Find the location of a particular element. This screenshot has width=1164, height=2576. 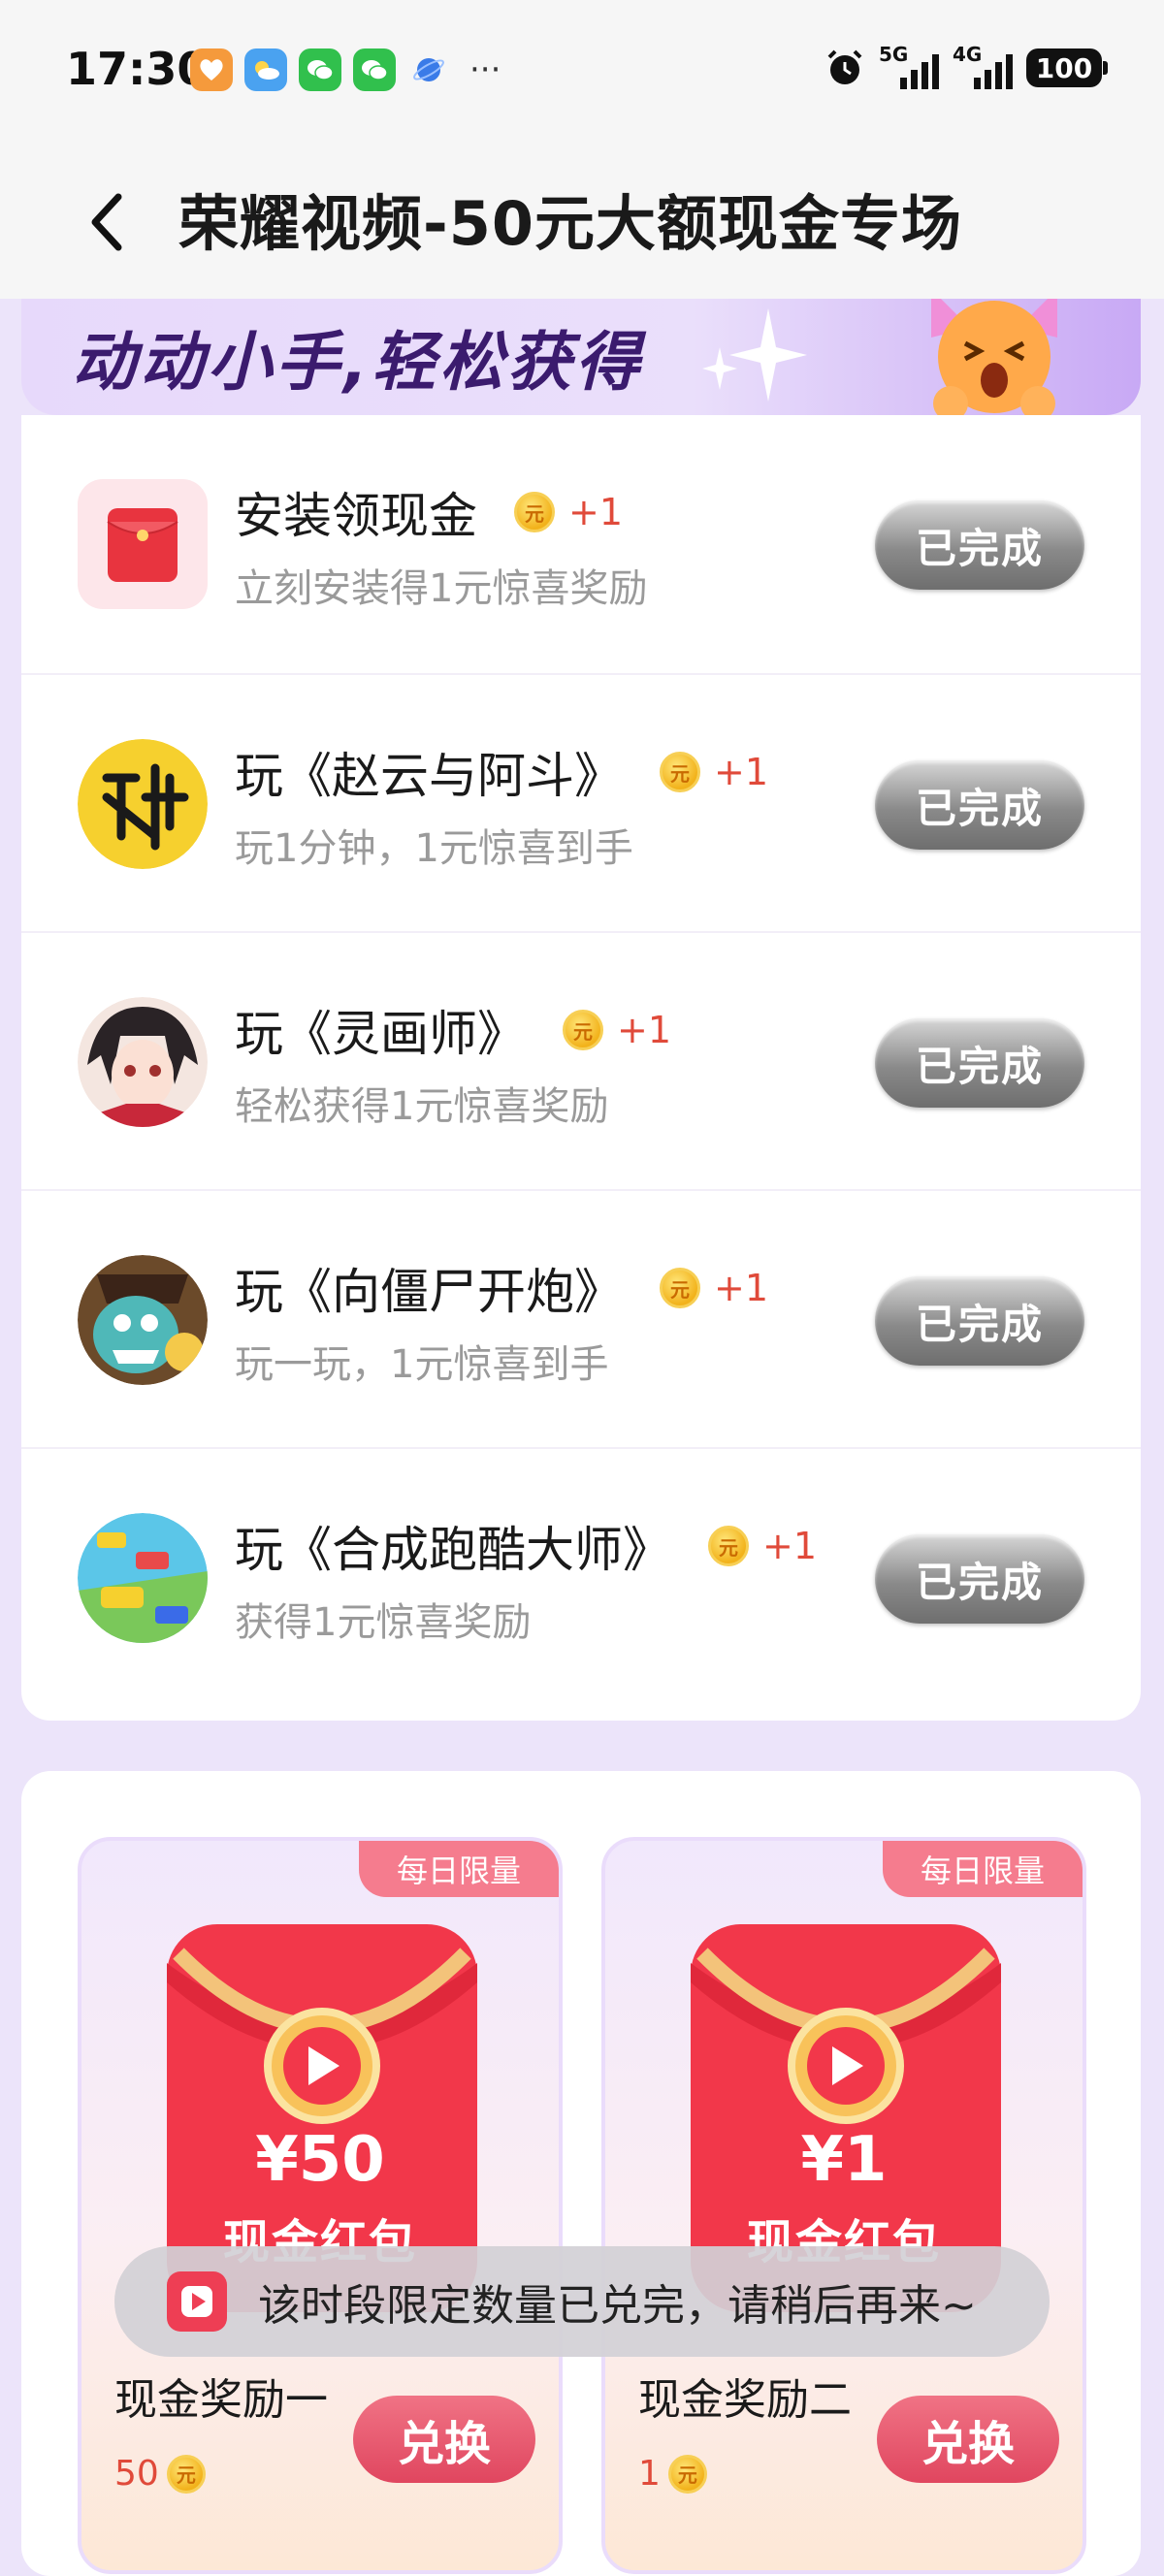

game-parkour-icon is located at coordinates (143, 1578).